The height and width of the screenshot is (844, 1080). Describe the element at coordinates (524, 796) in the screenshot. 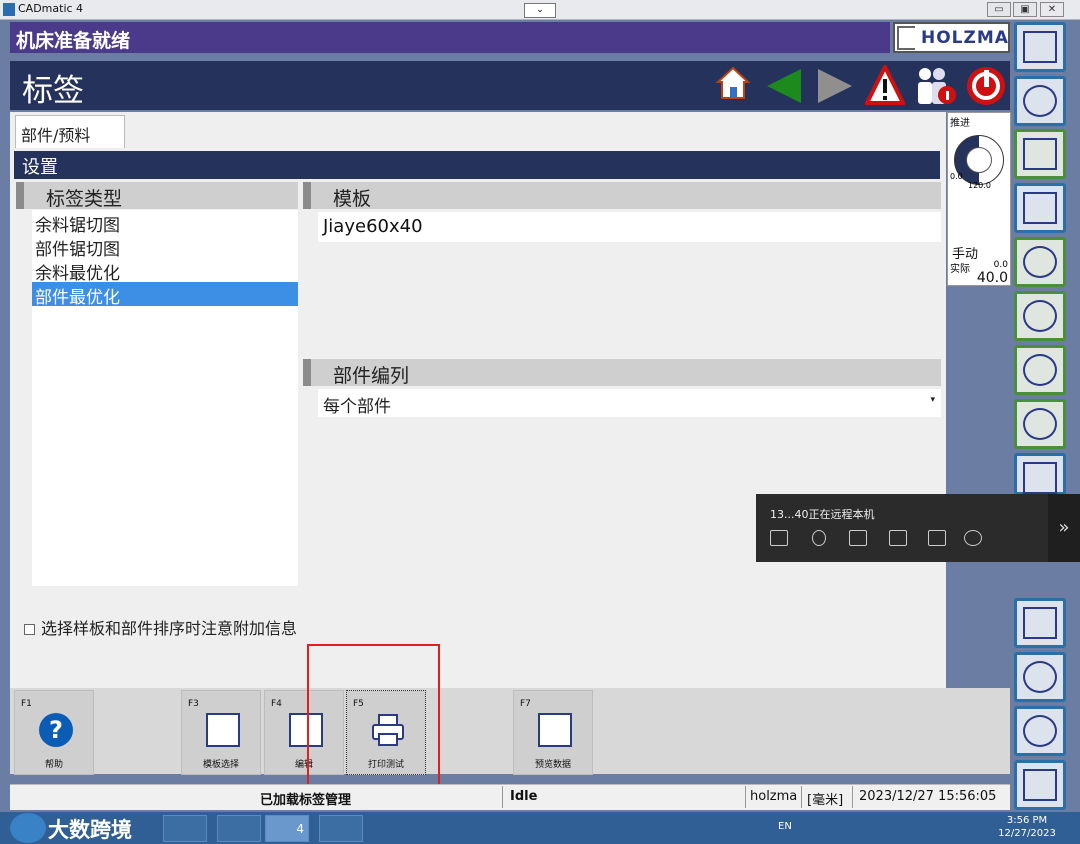

I see `status-state: Idle` at that location.